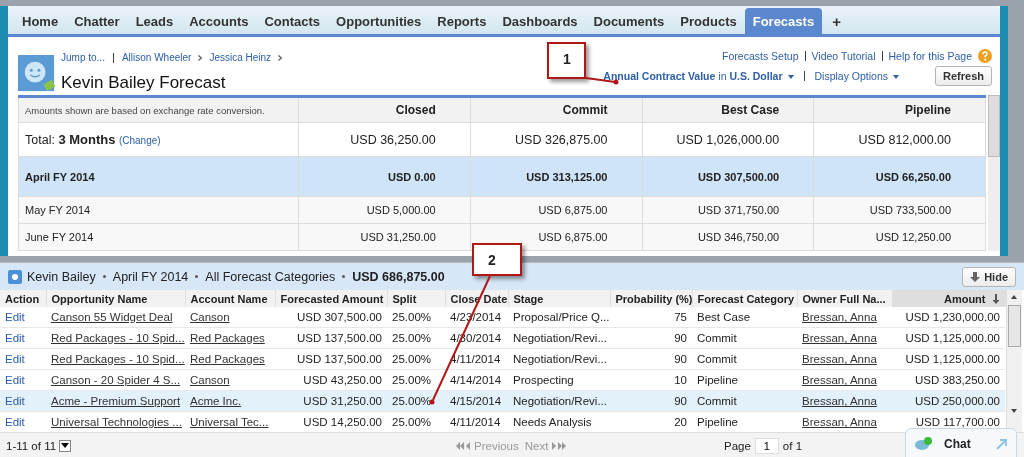 The height and width of the screenshot is (457, 1024). I want to click on expand-icon, so click(1002, 444).